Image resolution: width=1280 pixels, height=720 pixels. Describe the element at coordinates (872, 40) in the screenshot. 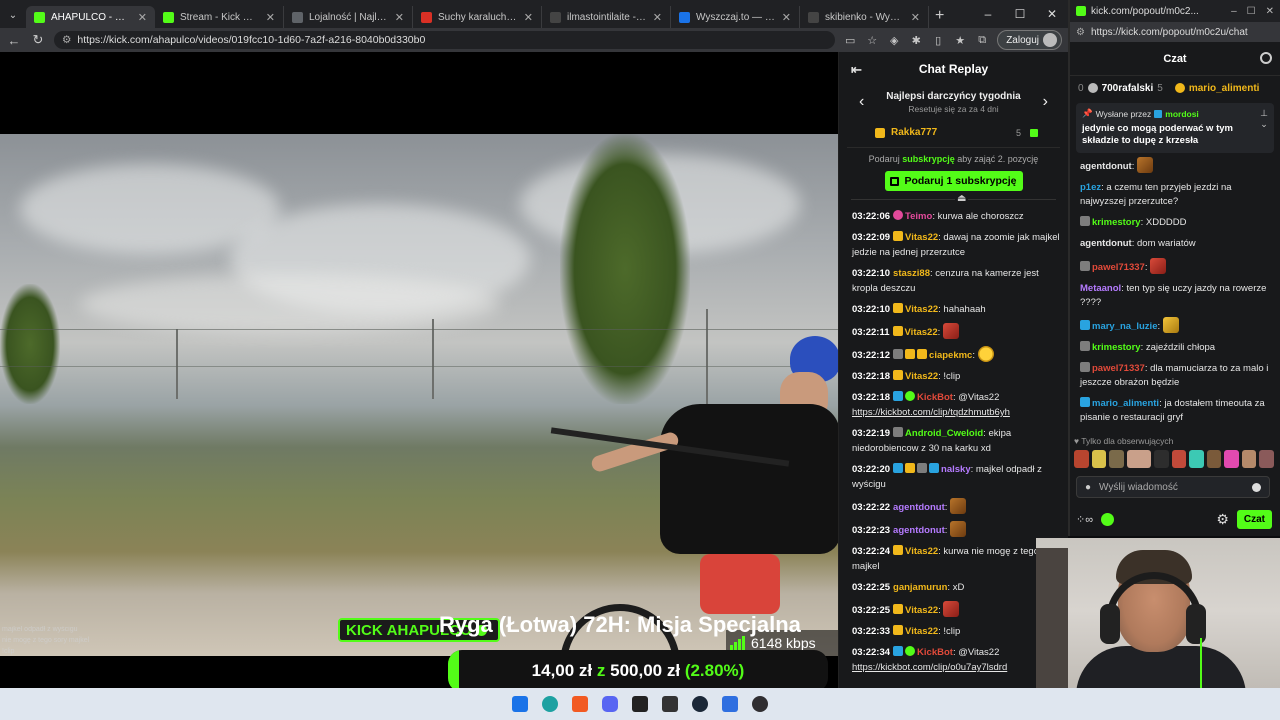

I see `bookmark-star-icon: ☆` at that location.